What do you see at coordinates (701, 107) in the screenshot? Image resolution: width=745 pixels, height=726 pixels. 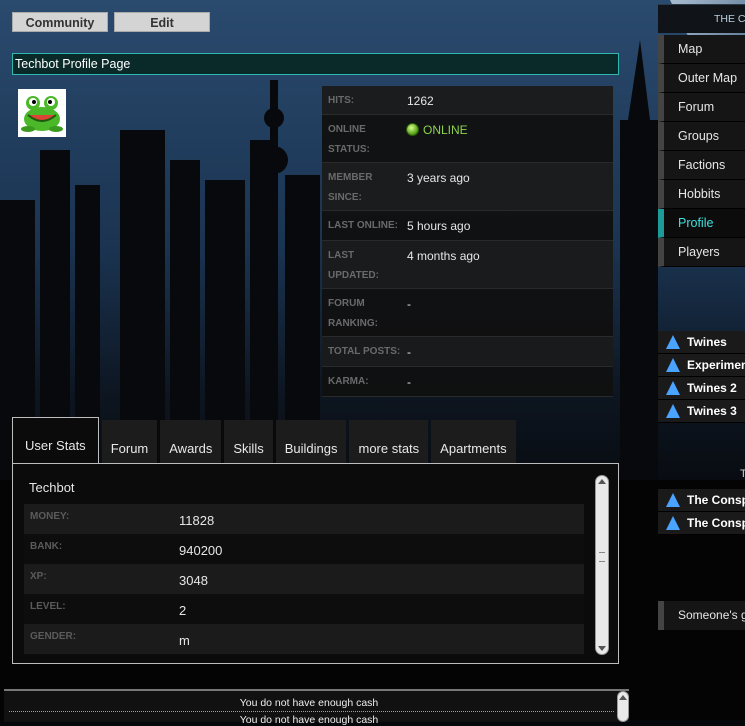 I see `sidebar-item-forum: Forum` at bounding box center [701, 107].